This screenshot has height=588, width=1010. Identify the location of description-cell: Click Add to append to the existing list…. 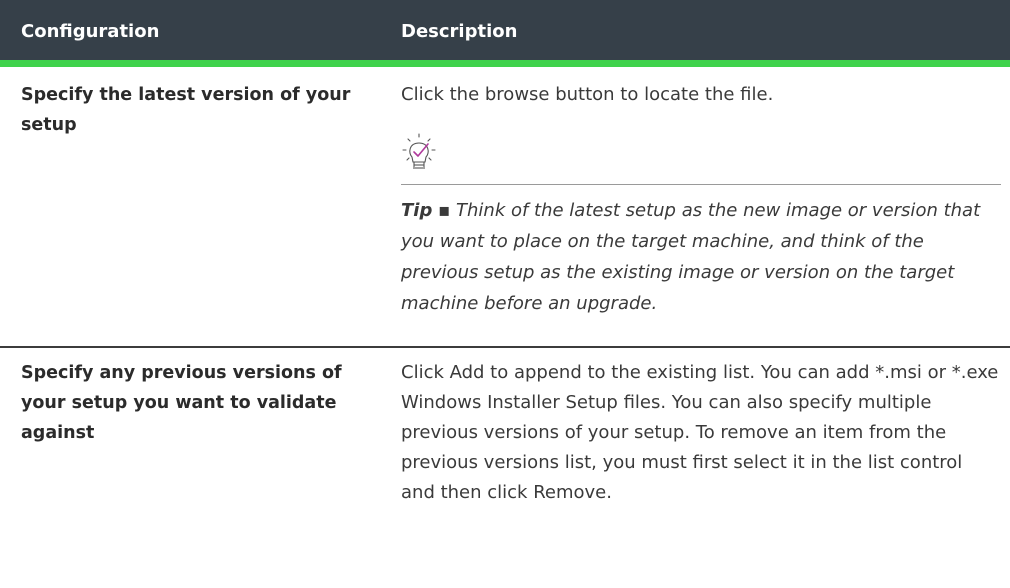
(700, 432).